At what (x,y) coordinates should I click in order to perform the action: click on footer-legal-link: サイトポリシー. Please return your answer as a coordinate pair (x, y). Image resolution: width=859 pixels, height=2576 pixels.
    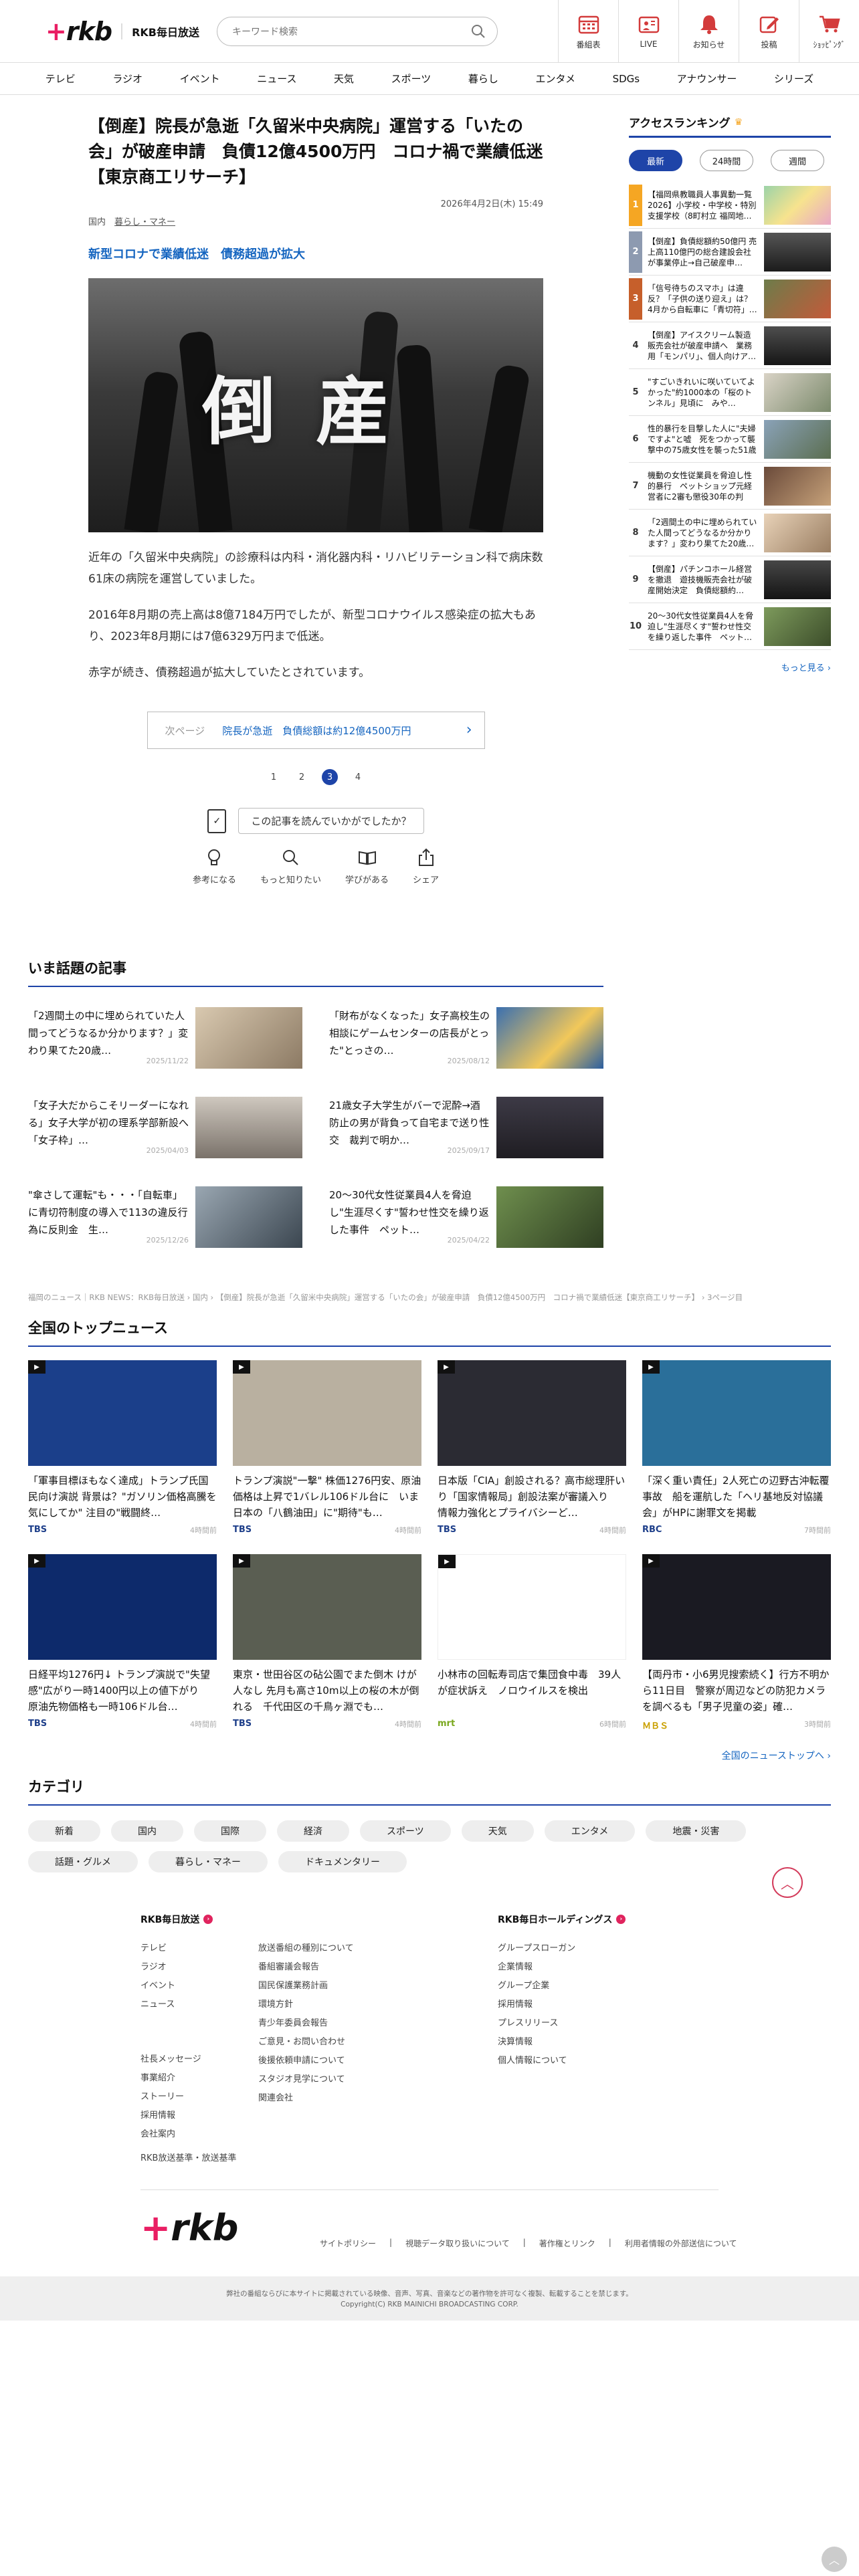
    Looking at the image, I should click on (348, 2243).